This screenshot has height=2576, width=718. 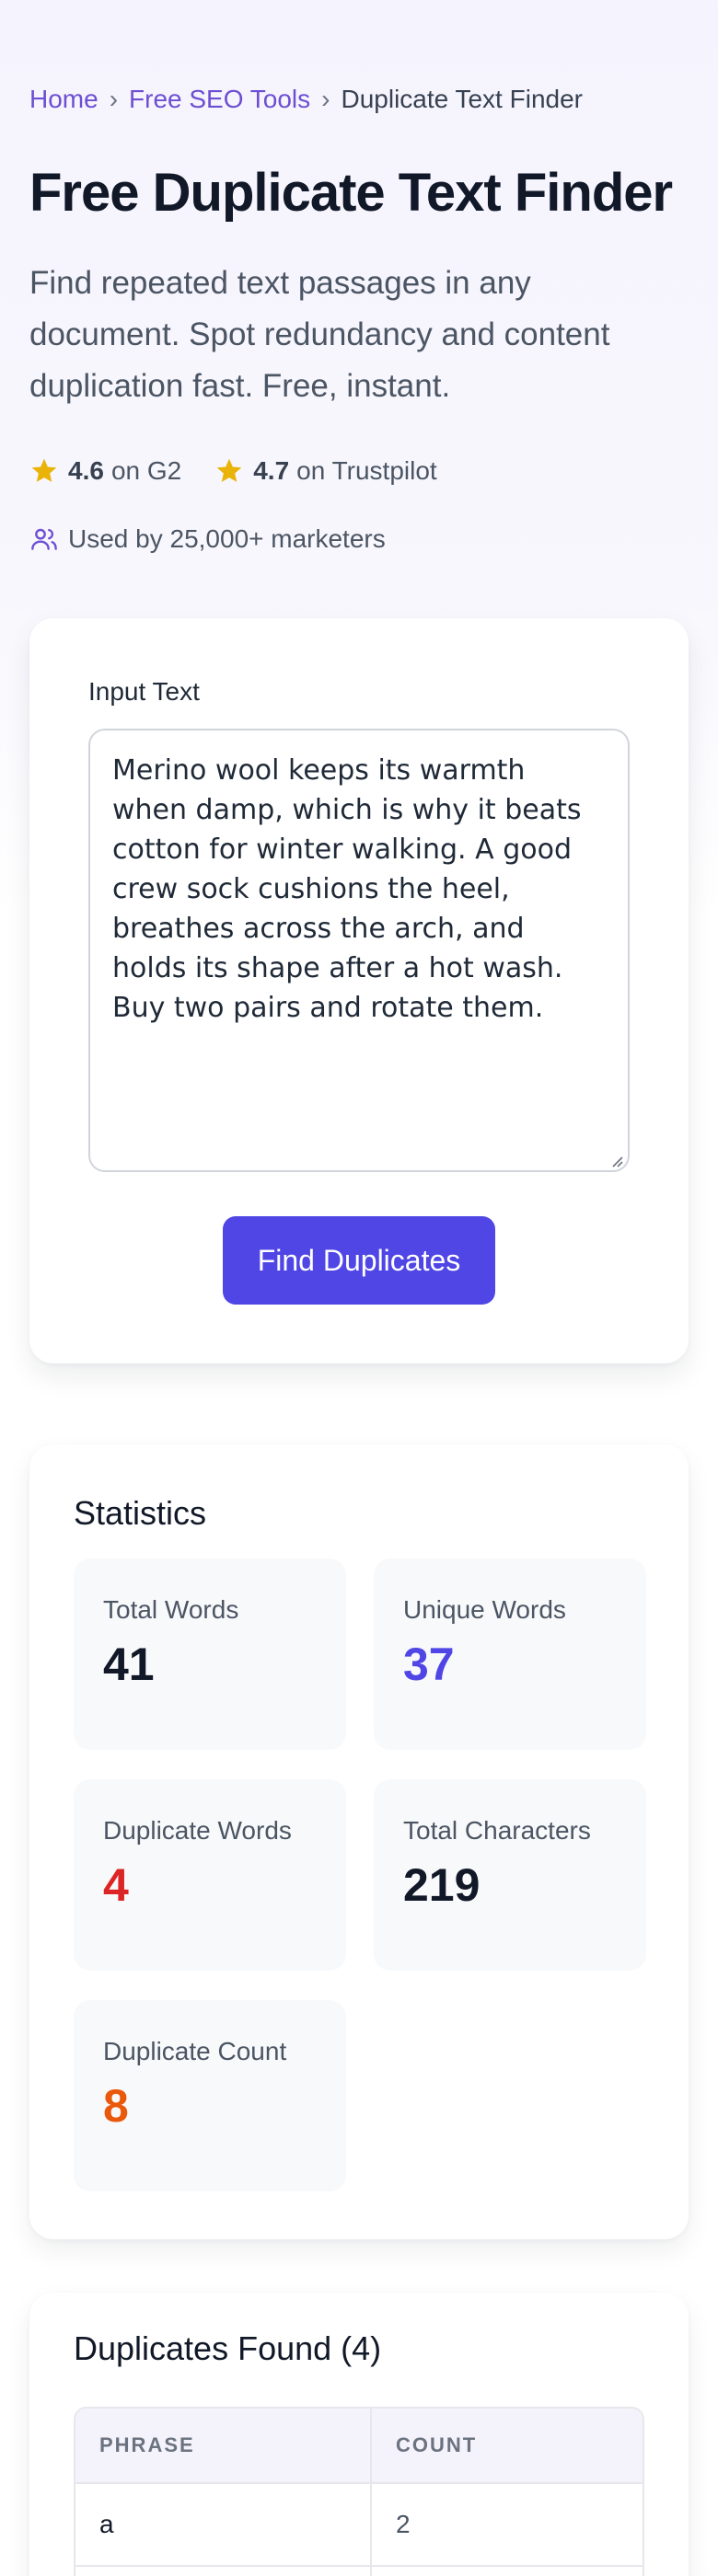 I want to click on stat-value: 41, so click(x=129, y=1664).